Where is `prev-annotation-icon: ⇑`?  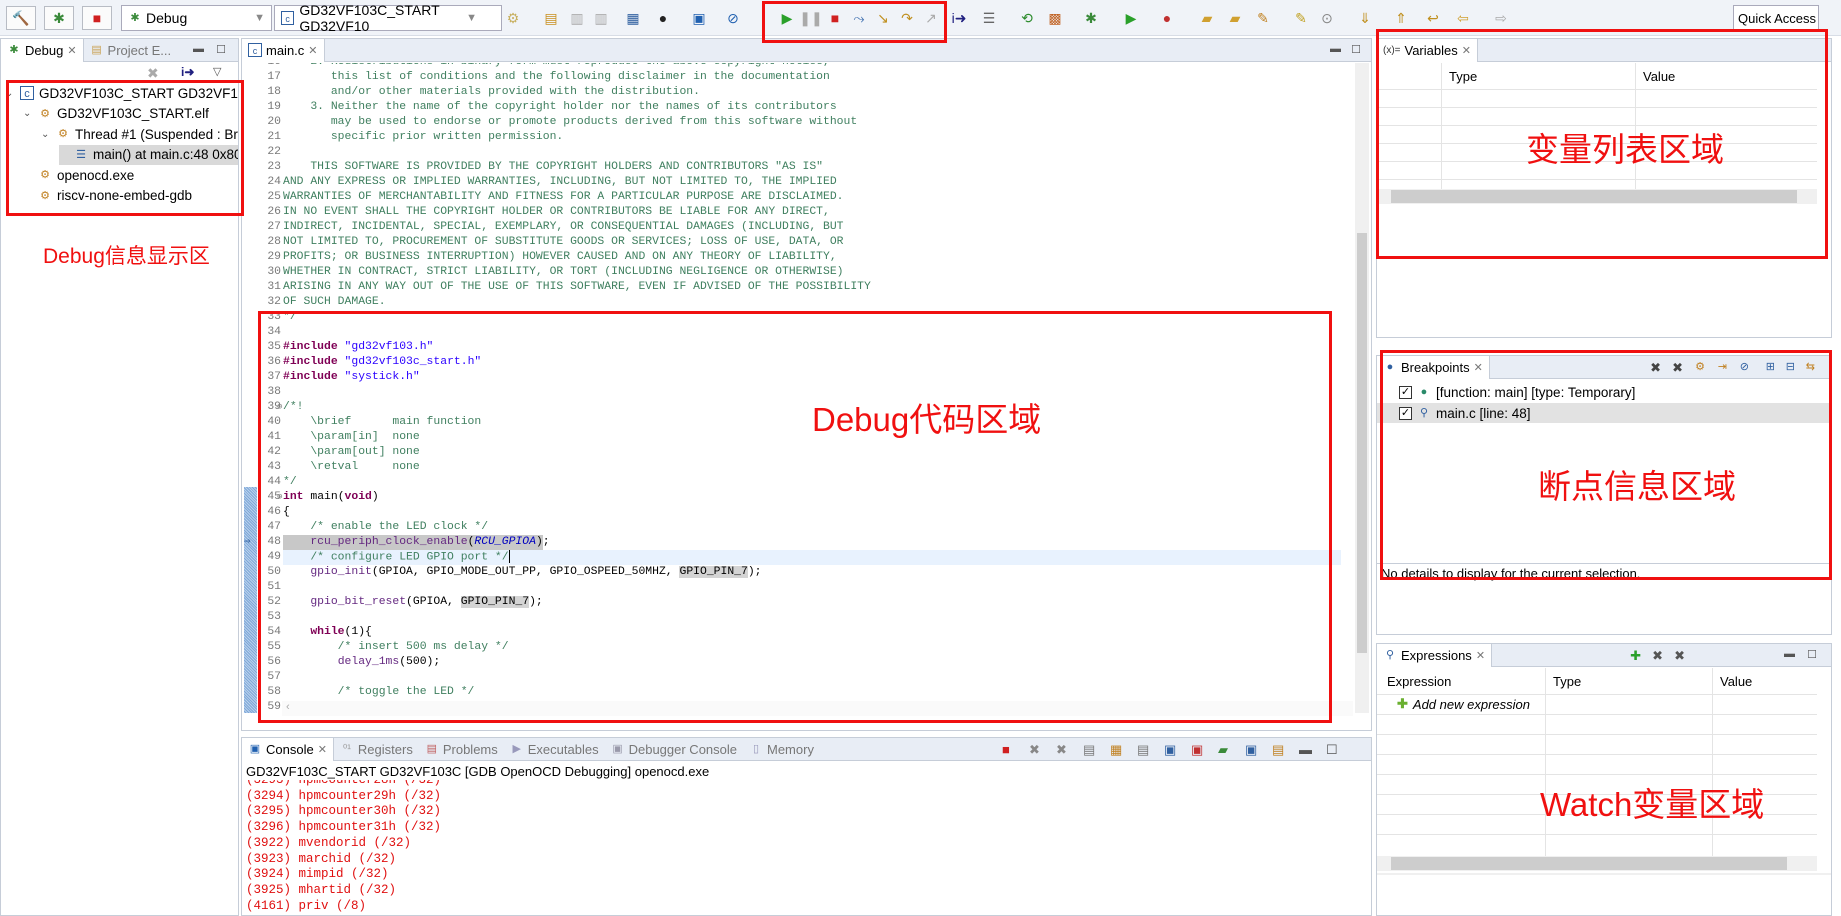
prev-annotation-icon: ⇑ is located at coordinates (1401, 18).